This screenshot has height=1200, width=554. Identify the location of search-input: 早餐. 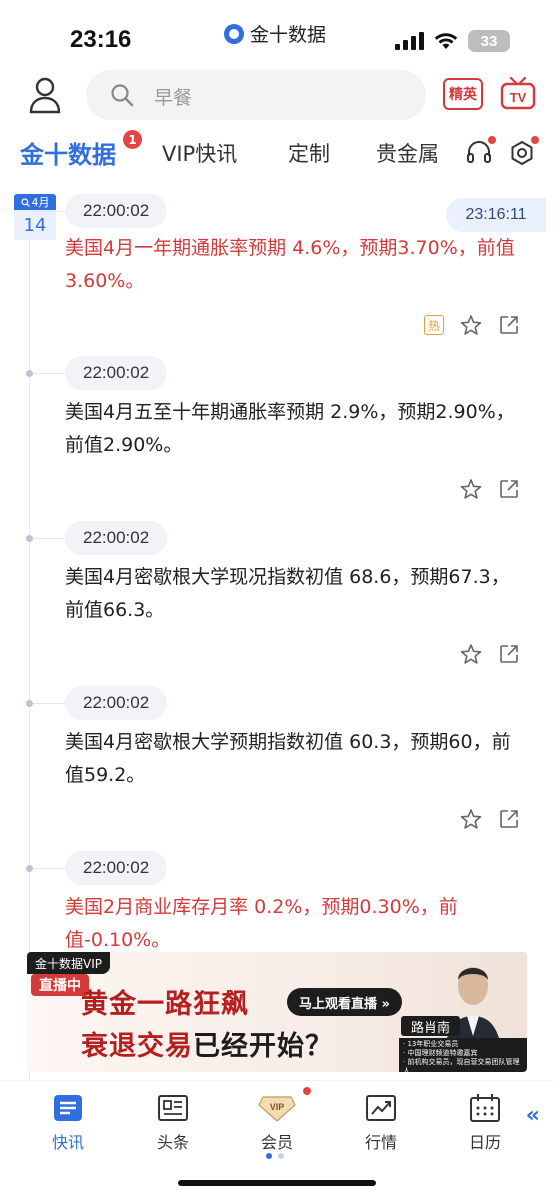
(256, 95).